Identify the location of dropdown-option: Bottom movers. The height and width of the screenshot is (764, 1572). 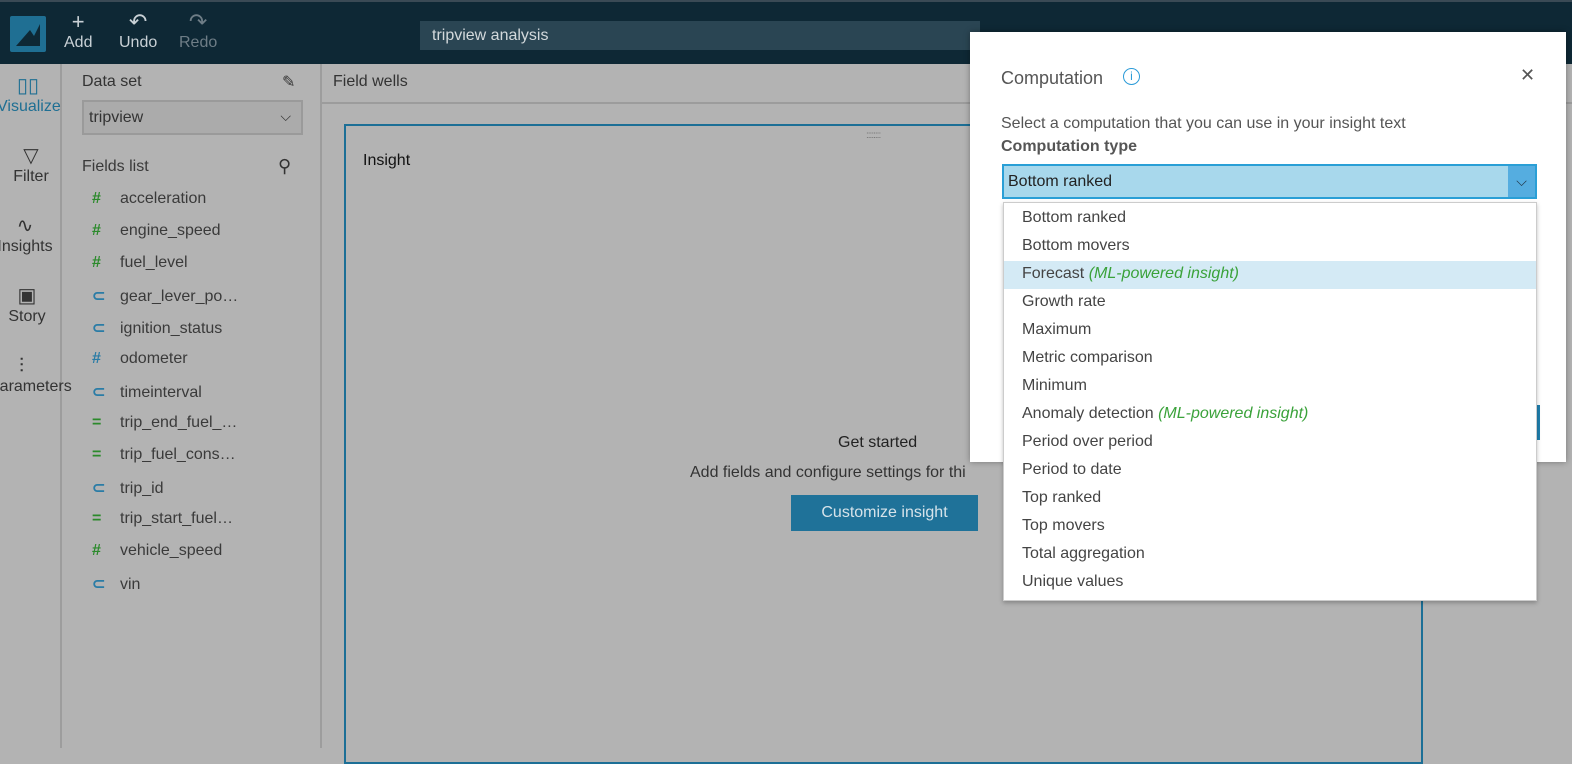
(1270, 247).